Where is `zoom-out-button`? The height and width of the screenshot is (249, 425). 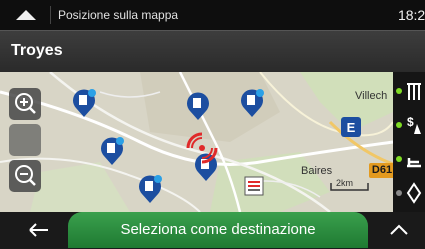 zoom-out-button is located at coordinates (25, 176).